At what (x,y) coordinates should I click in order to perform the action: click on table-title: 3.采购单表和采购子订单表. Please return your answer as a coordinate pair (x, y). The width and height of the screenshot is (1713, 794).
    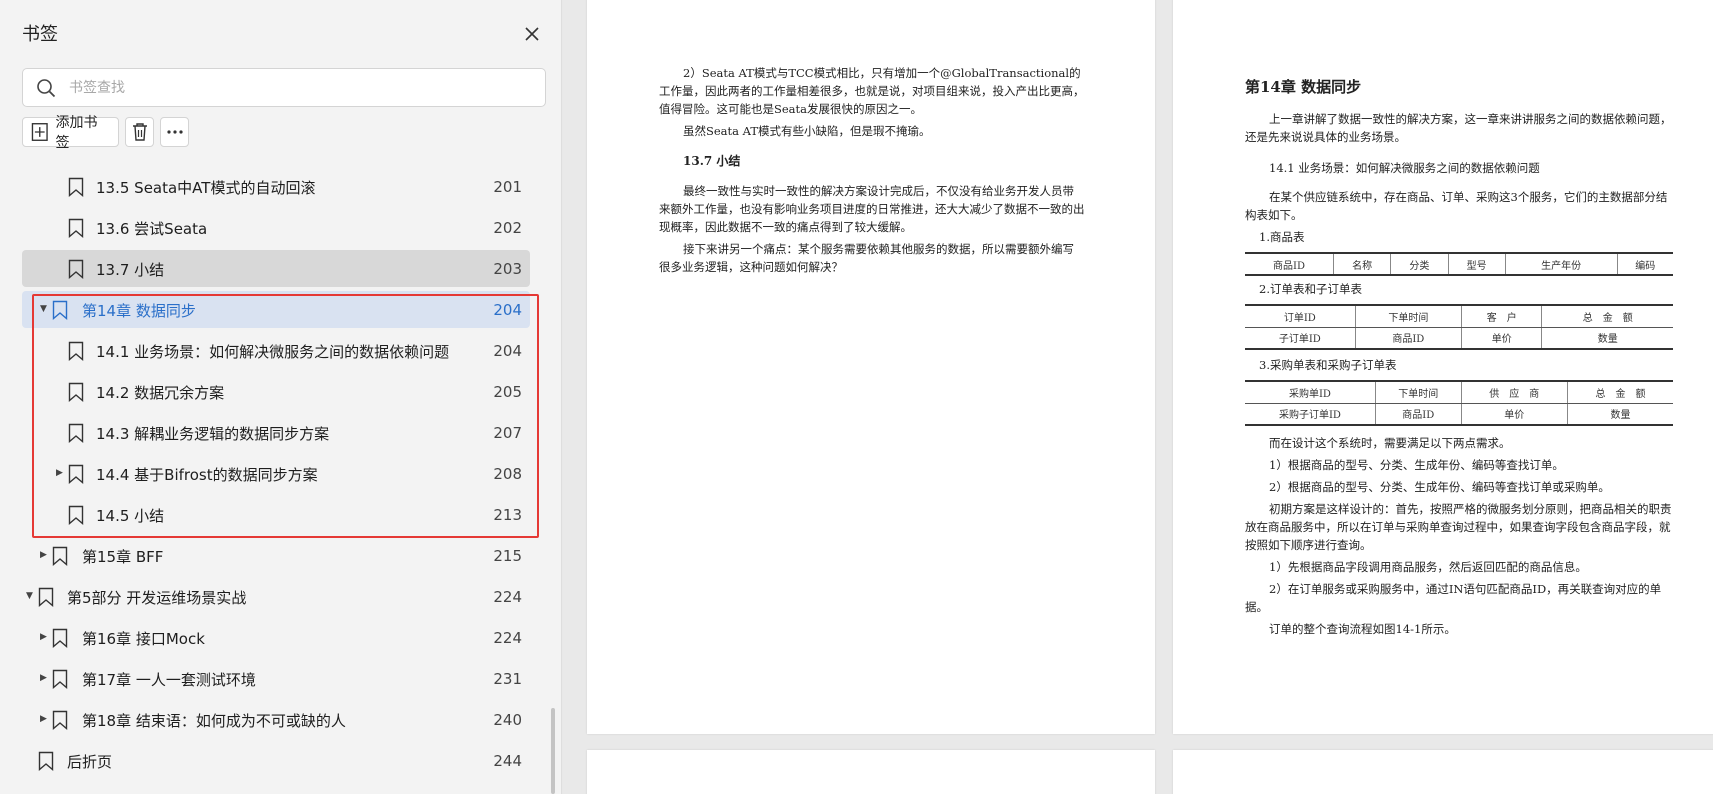
    Looking at the image, I should click on (1328, 365).